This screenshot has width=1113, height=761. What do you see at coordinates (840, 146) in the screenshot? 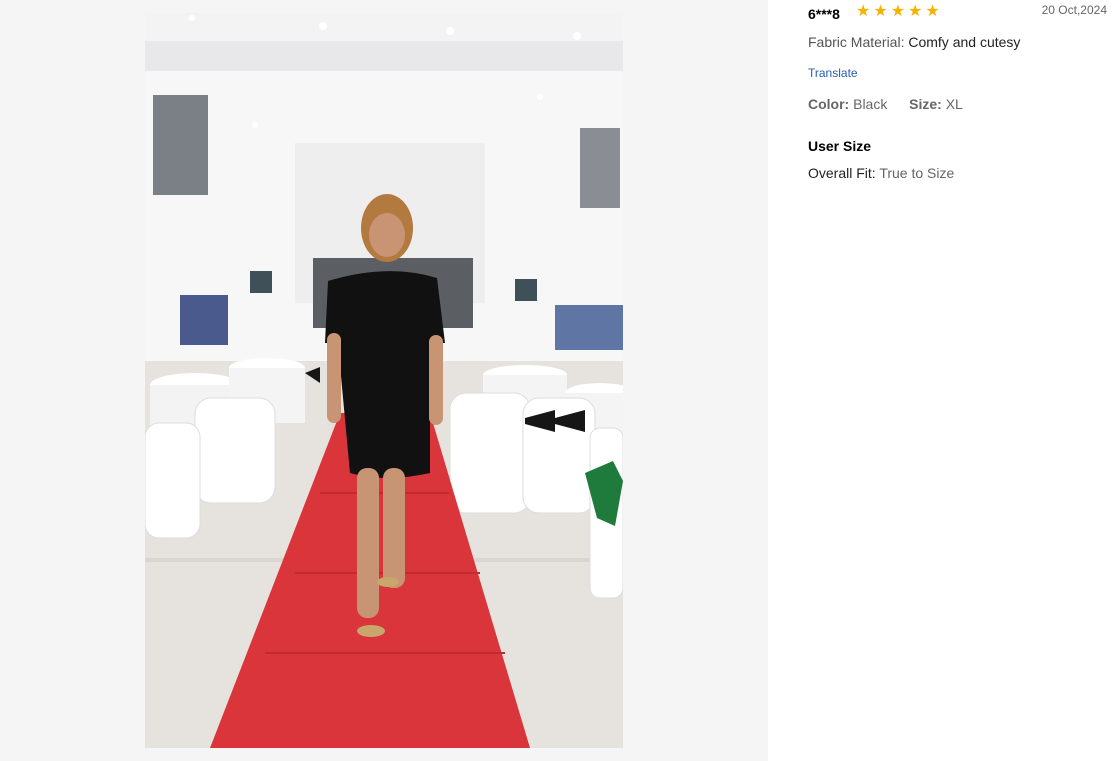
I see `user-size-heading: User Size` at bounding box center [840, 146].